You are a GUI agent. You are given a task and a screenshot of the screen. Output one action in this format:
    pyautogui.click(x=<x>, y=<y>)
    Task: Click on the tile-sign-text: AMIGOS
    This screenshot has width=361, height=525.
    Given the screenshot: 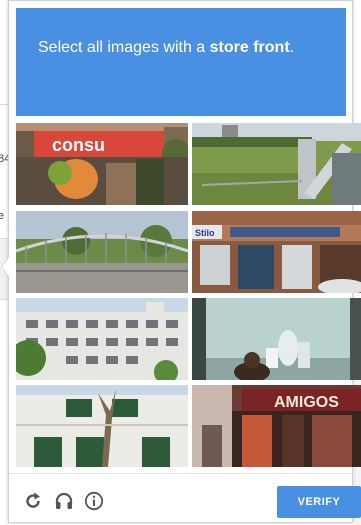 What is the action you would take?
    pyautogui.click(x=306, y=402)
    